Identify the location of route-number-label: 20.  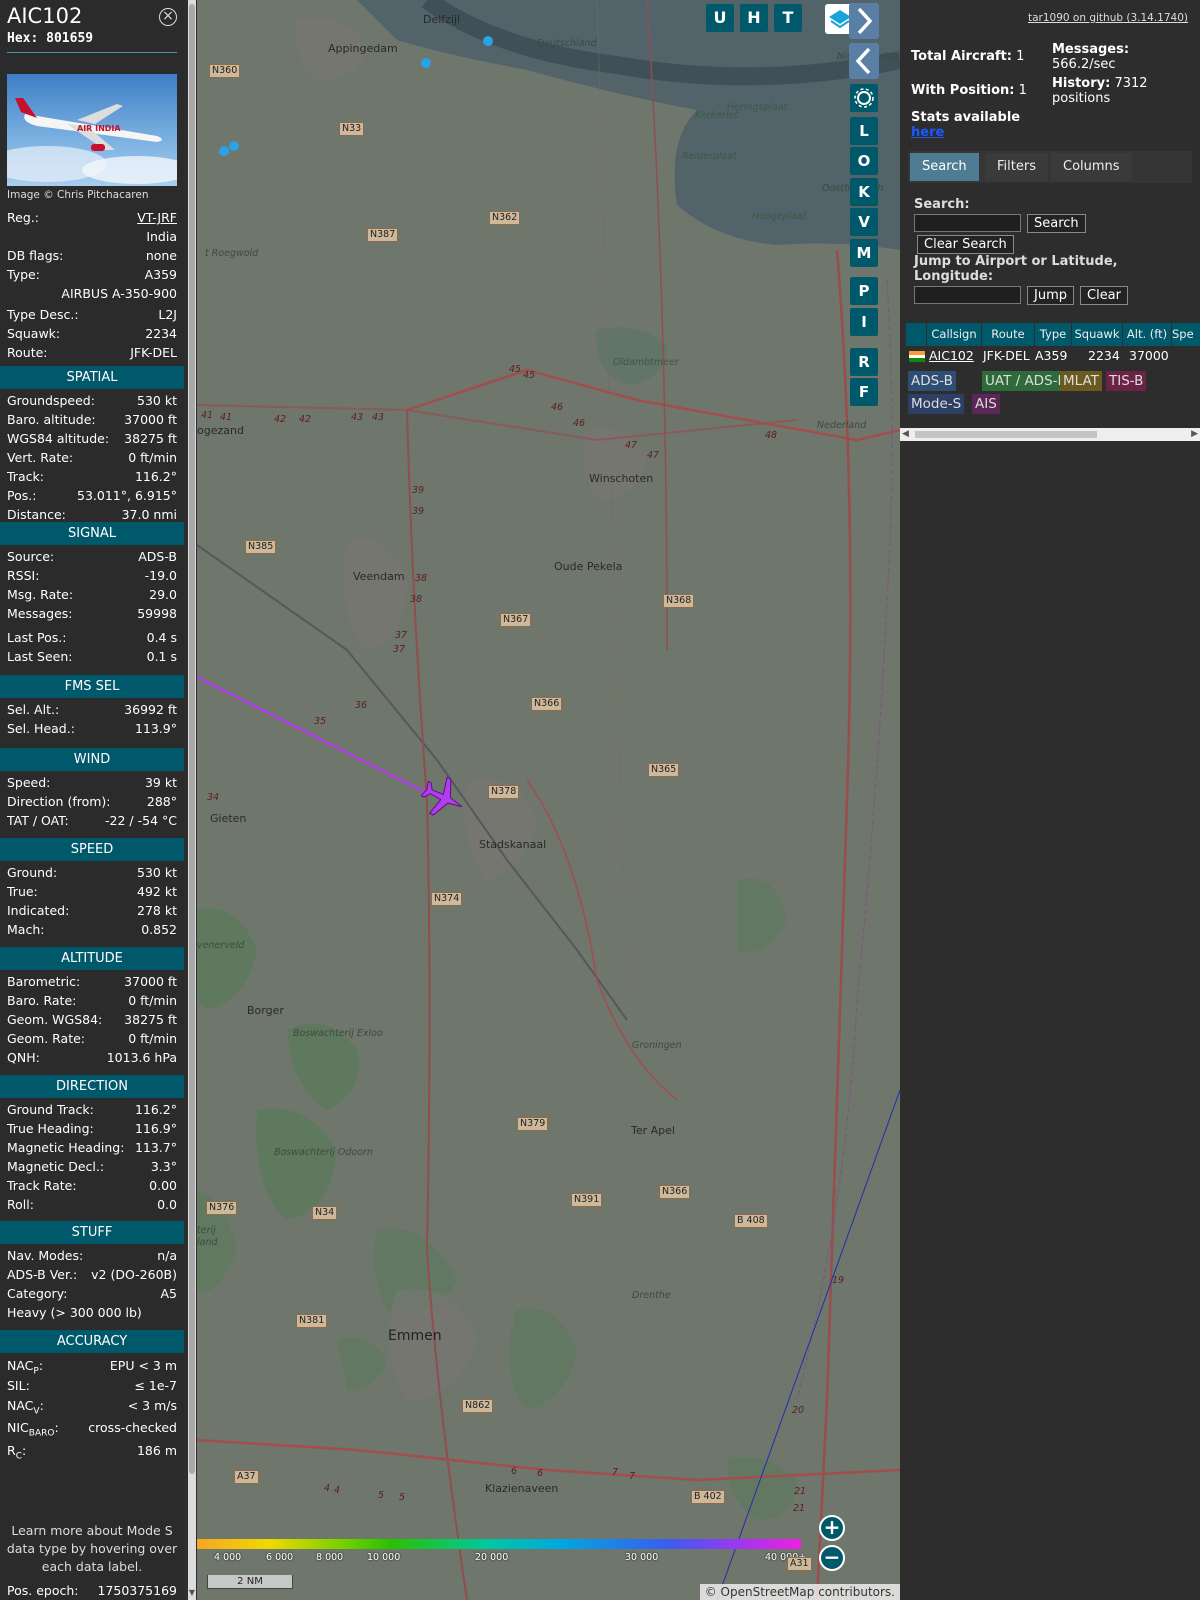
(798, 1410).